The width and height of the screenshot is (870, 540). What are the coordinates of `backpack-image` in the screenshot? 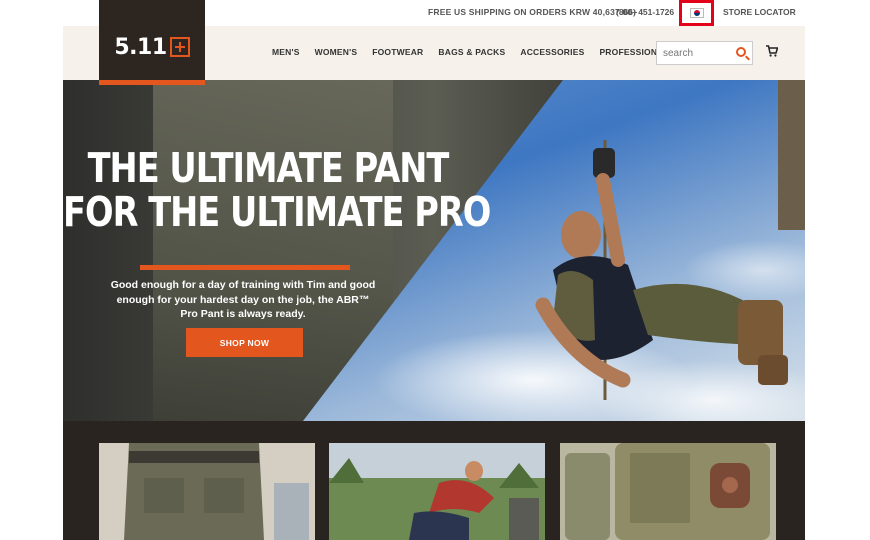 It's located at (668, 491).